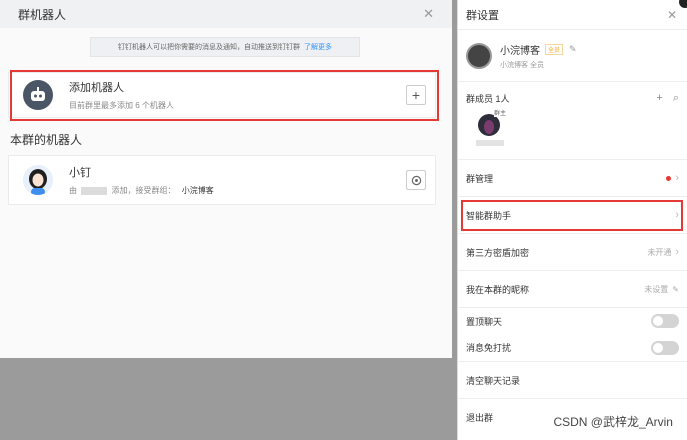 This screenshot has width=687, height=440. I want to click on row-mute: 消息免打扰, so click(572, 348).